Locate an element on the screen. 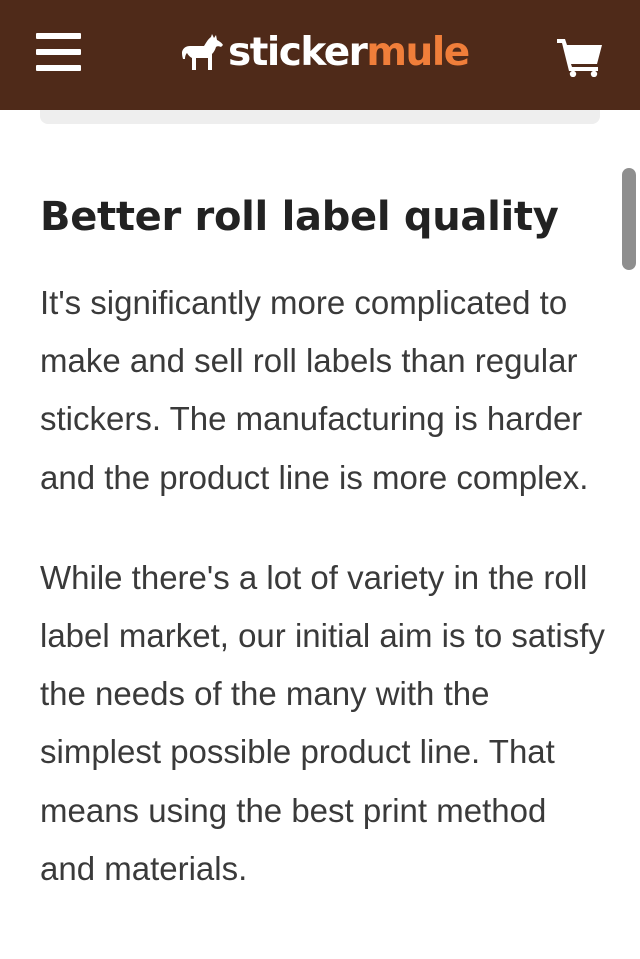 This screenshot has height=959, width=640. site-header: stickermule is located at coordinates (320, 55).